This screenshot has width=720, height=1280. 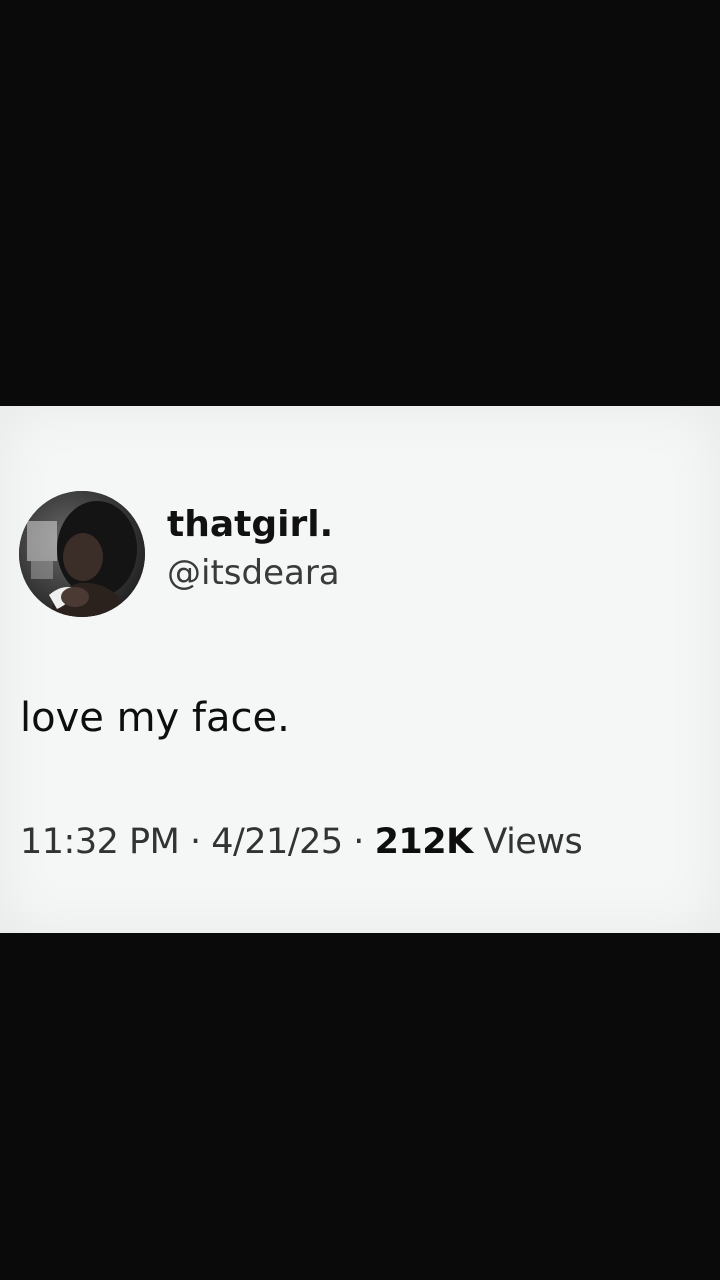 What do you see at coordinates (253, 573) in the screenshot?
I see `user-handle: @itsdeara` at bounding box center [253, 573].